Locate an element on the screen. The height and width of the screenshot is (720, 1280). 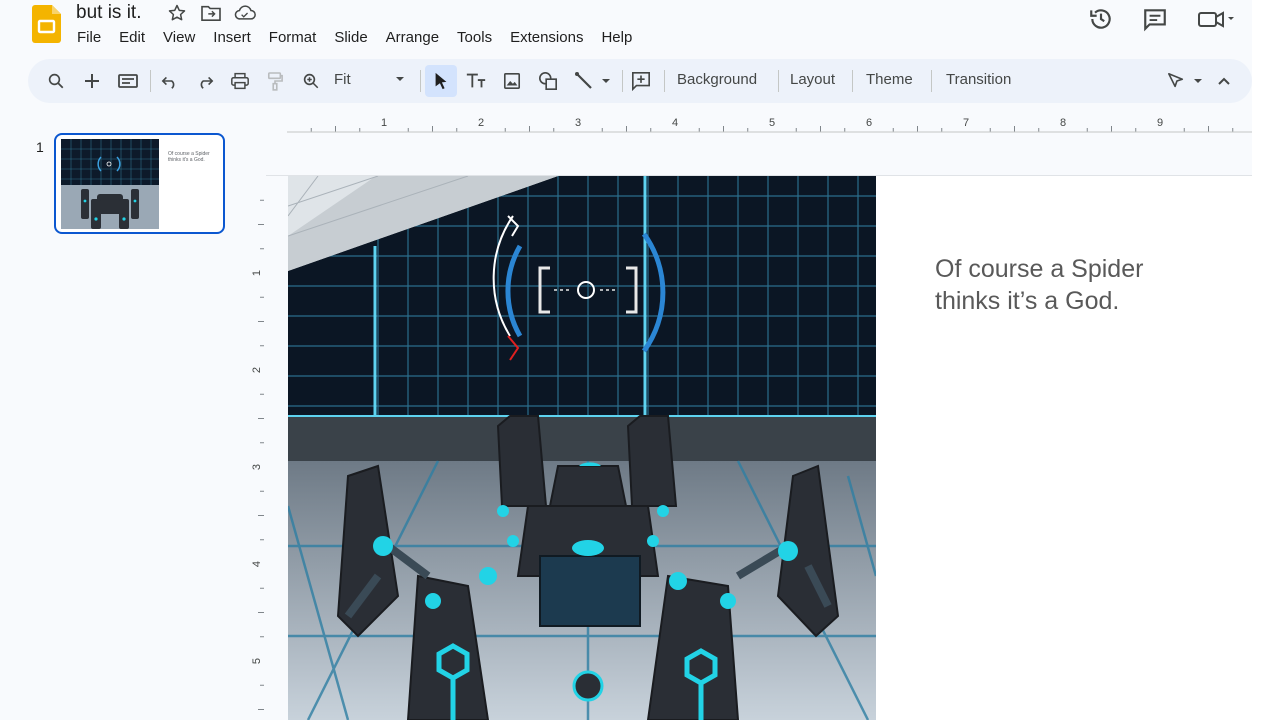
slide-number: 1 is located at coordinates (40, 147).